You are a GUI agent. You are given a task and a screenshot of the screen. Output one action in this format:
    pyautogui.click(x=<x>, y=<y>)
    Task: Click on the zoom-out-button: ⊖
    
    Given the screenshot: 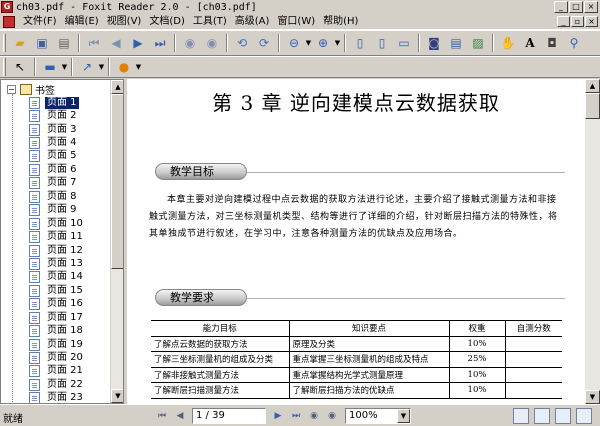 What is the action you would take?
    pyautogui.click(x=294, y=43)
    